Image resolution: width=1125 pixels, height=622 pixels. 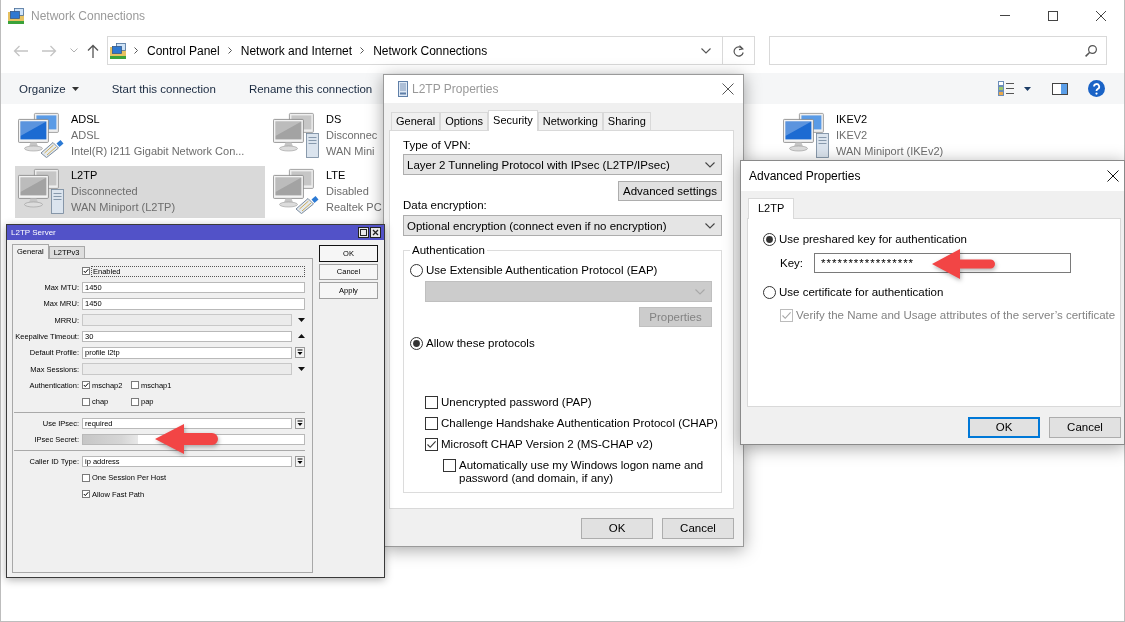 What do you see at coordinates (86, 135) in the screenshot?
I see `connection-status: ADSL` at bounding box center [86, 135].